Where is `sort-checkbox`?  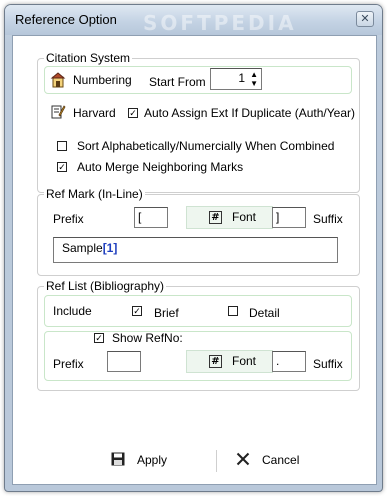 sort-checkbox is located at coordinates (62, 146).